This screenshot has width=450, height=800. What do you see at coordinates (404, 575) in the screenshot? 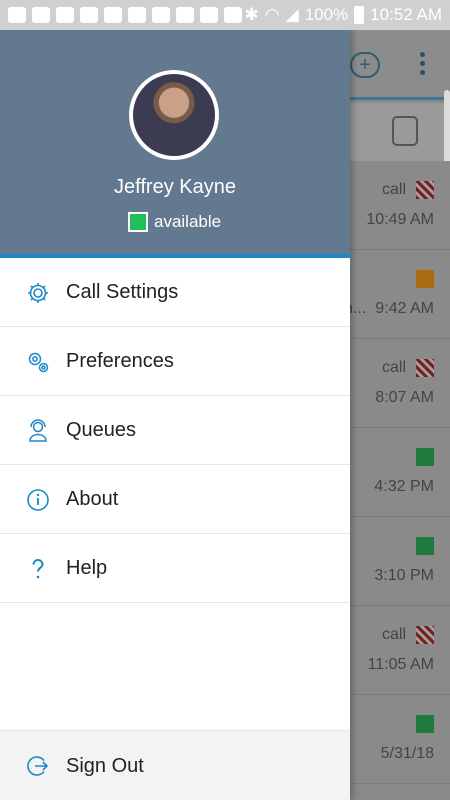
I see `row-time: 3:10 PM` at bounding box center [404, 575].